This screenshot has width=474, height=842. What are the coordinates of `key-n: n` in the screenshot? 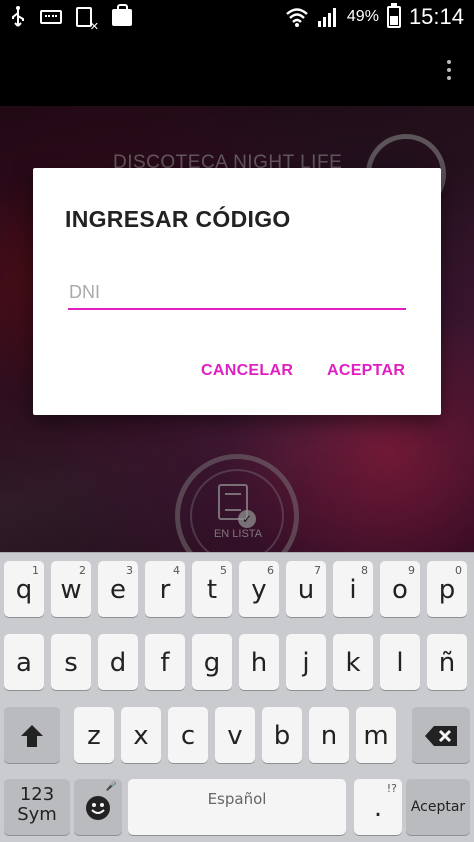 It's located at (329, 735).